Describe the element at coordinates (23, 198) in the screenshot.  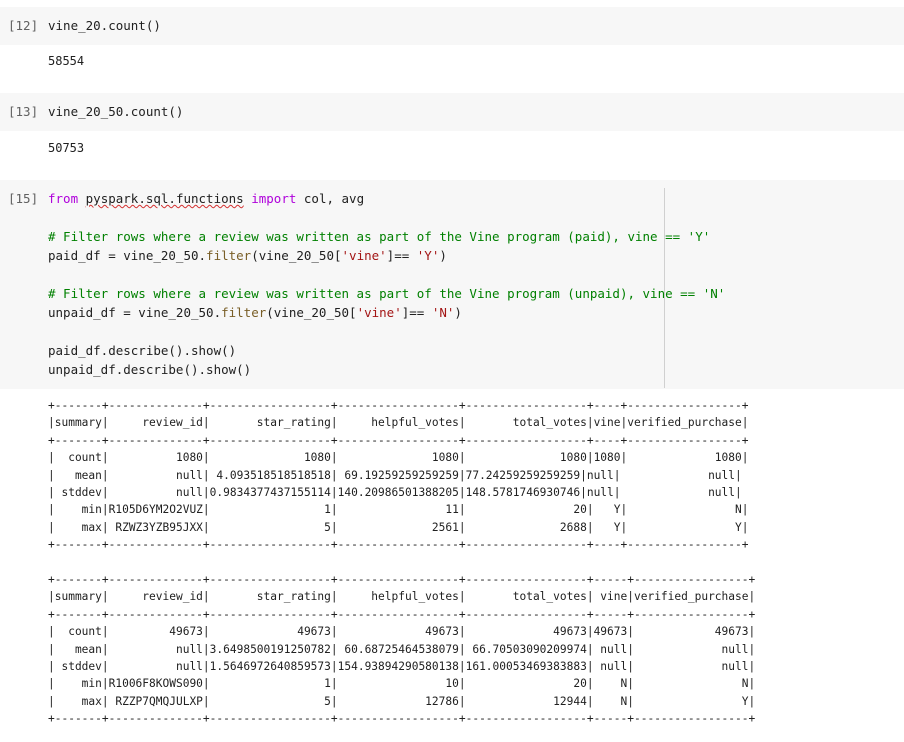
I see `execution-count: [15]` at that location.